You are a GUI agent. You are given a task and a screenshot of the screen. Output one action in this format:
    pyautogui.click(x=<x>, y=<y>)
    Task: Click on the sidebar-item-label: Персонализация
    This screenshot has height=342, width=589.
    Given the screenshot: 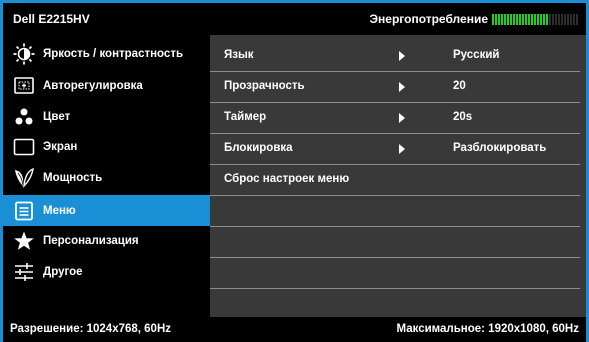 What is the action you would take?
    pyautogui.click(x=91, y=240)
    